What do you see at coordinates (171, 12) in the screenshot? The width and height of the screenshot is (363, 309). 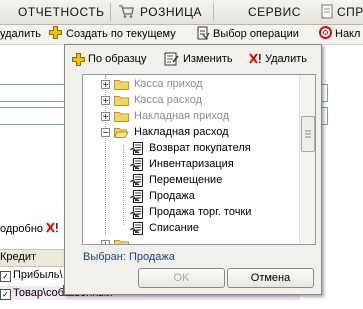 I see `menu-retail: РОЗНИЦА` at bounding box center [171, 12].